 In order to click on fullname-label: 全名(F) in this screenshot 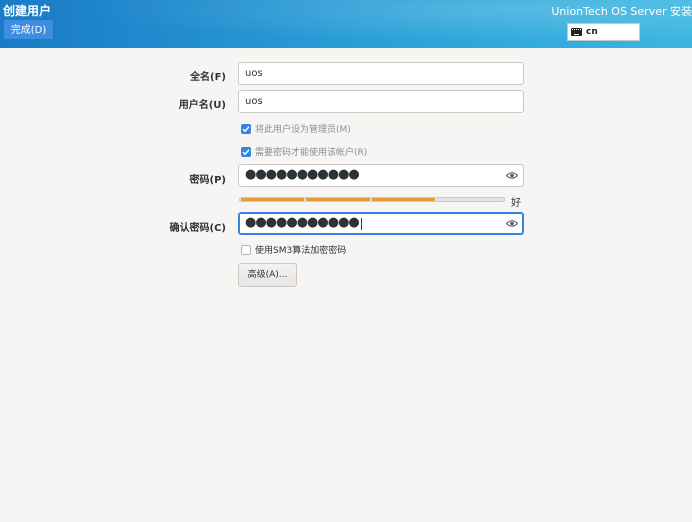, I will do `click(208, 77)`.